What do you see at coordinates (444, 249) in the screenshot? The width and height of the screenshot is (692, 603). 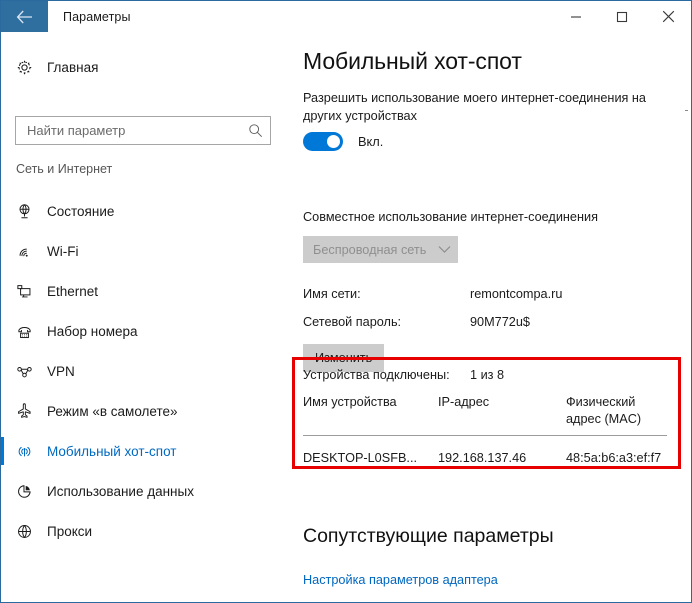 I see `chevron-down-icon` at bounding box center [444, 249].